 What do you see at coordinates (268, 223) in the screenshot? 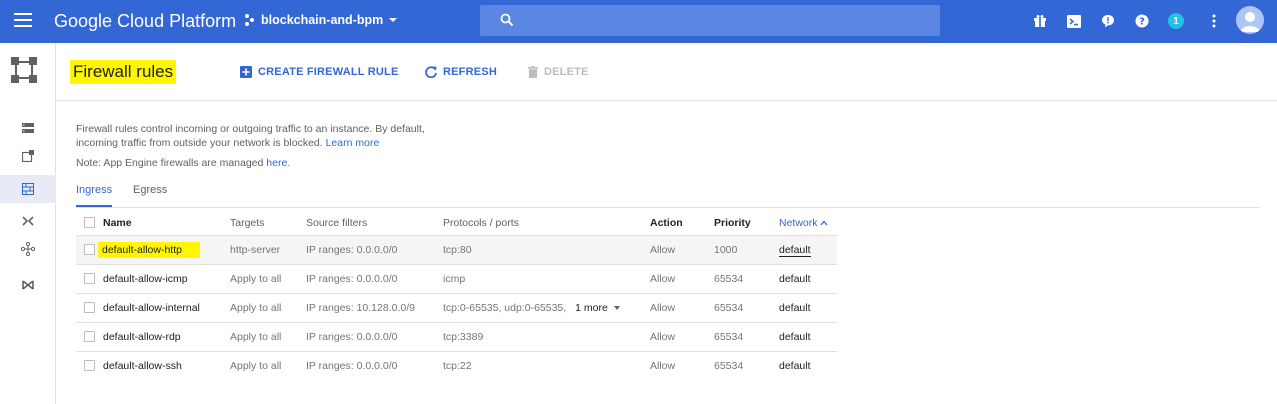
I see `column-header-targets: Targets` at bounding box center [268, 223].